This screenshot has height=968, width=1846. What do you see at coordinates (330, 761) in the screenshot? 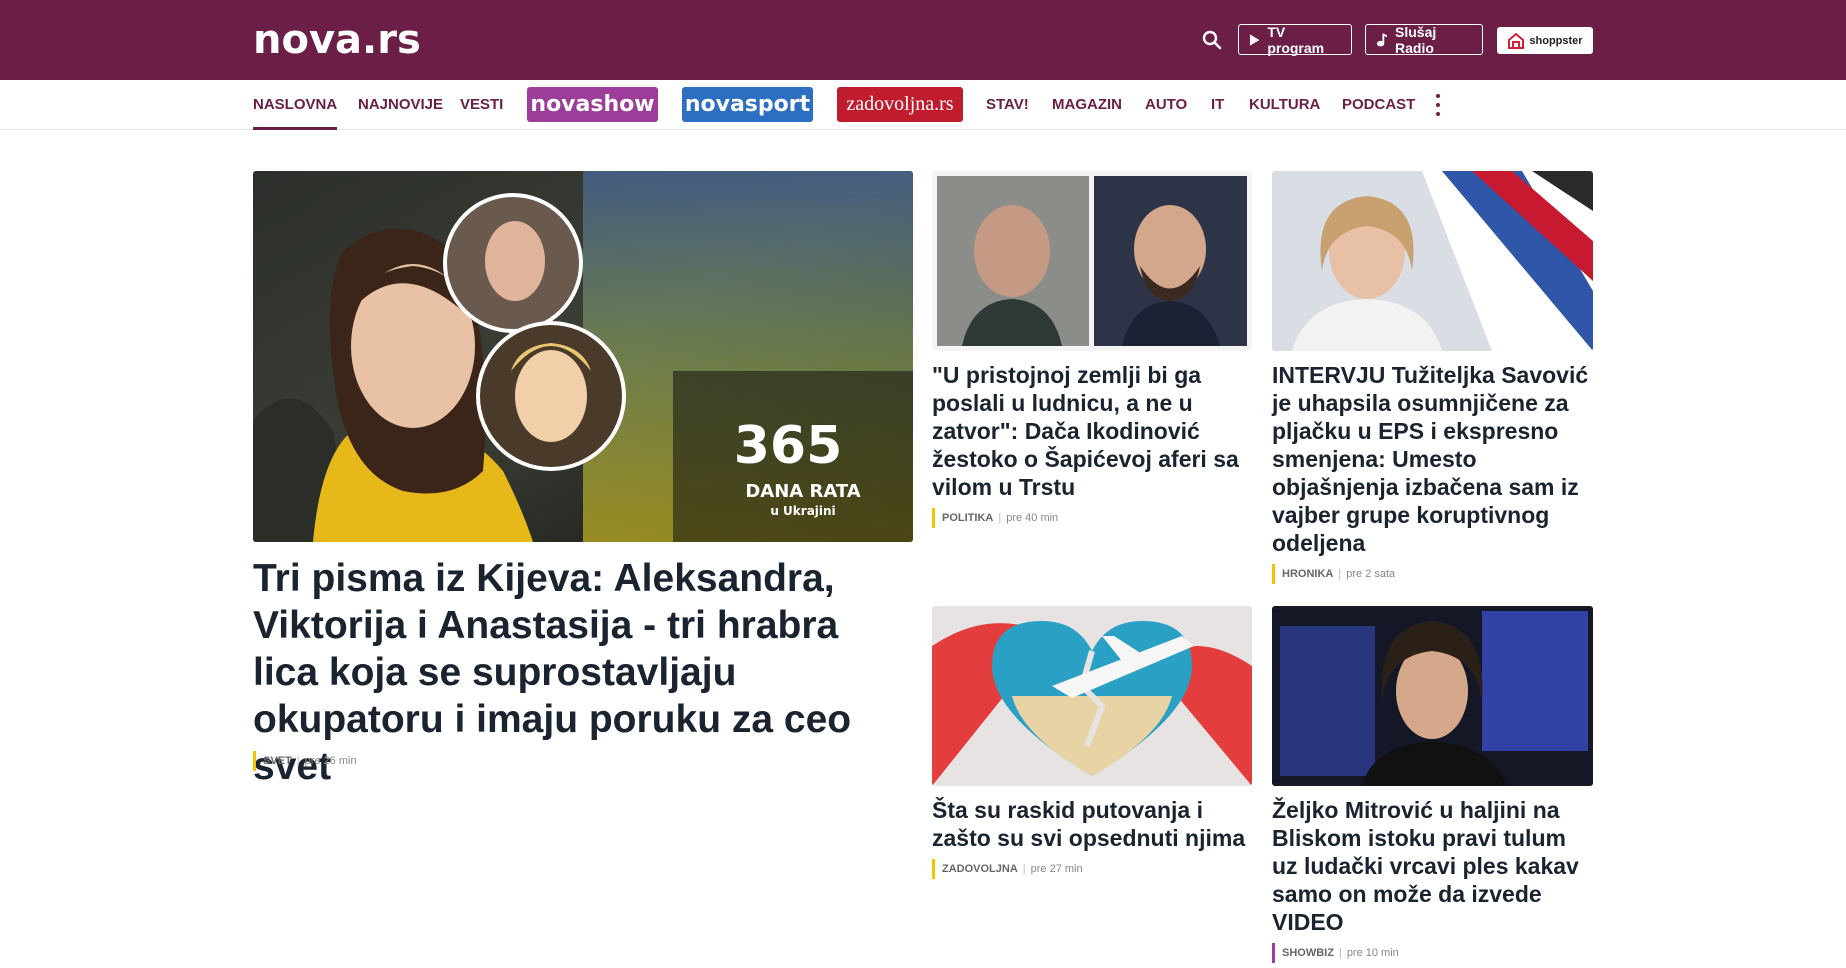
I see `article-time: pre 26 min` at bounding box center [330, 761].